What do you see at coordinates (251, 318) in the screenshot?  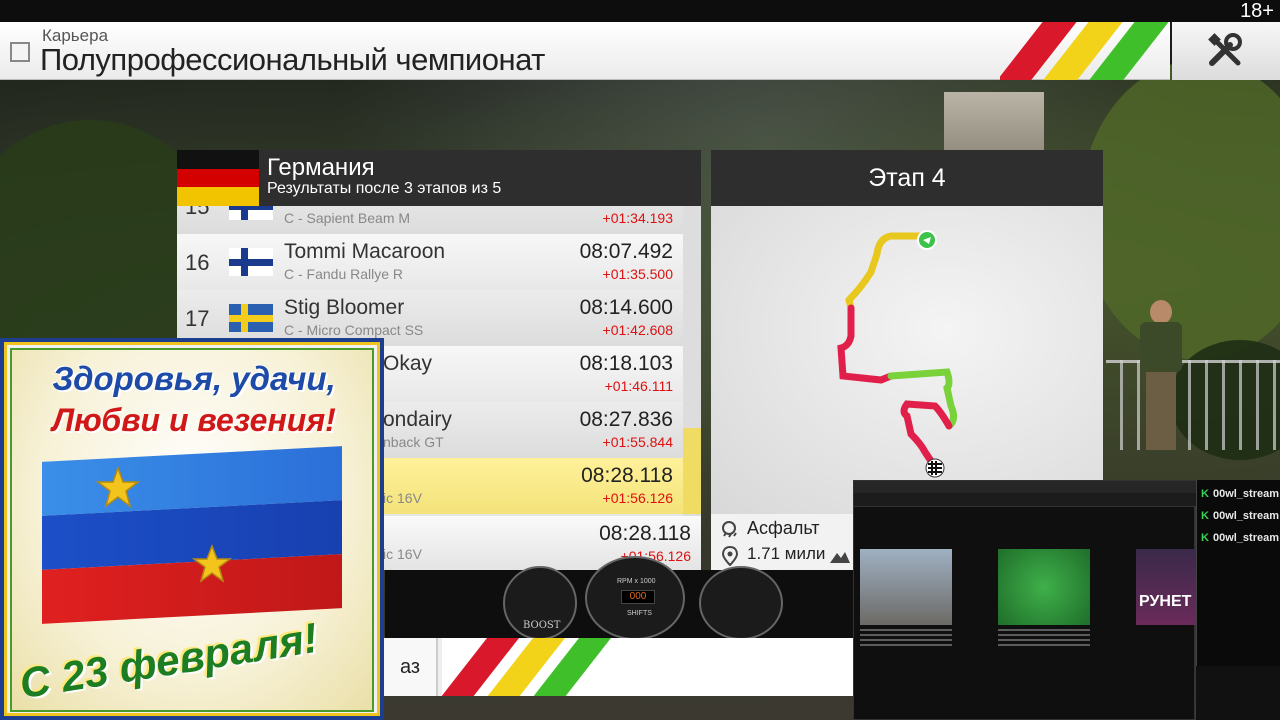 I see `sweden-flag-icon` at bounding box center [251, 318].